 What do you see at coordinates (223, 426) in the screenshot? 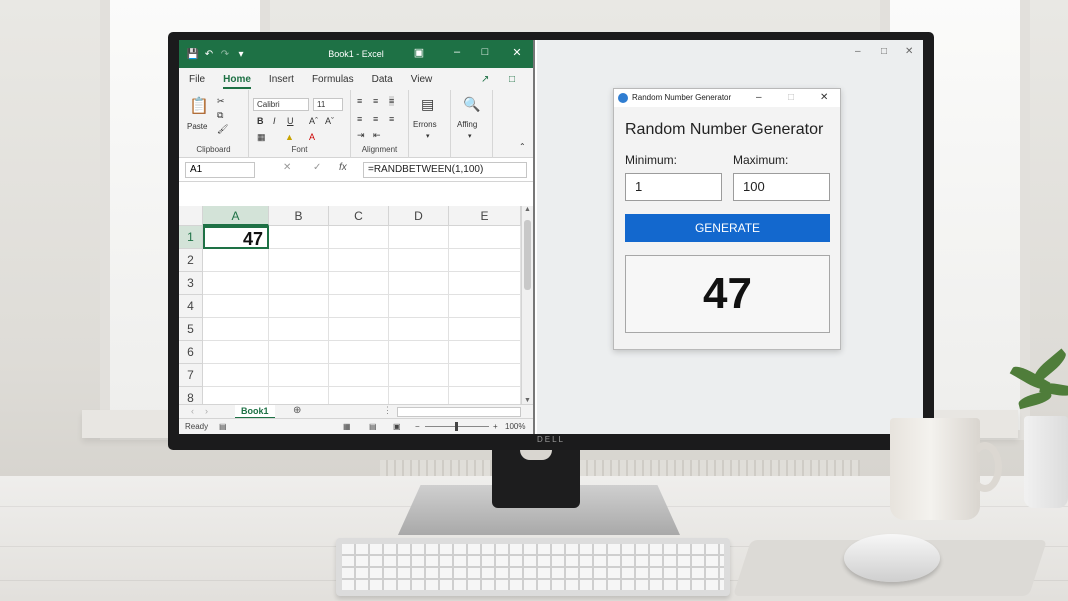
I see `accessibility-icon: ▤` at bounding box center [223, 426].